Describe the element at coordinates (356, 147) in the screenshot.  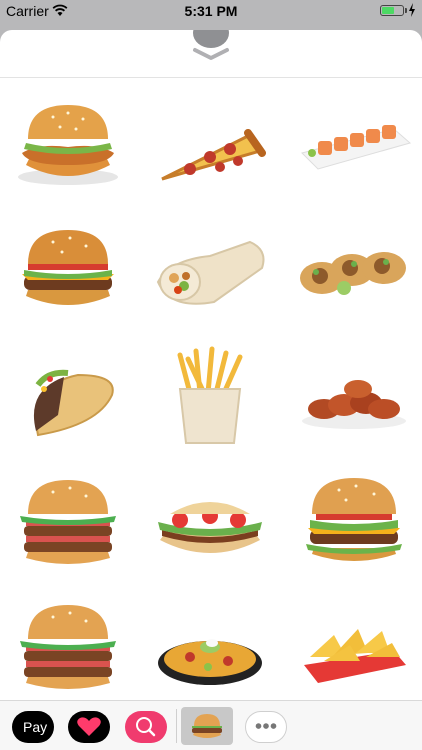
I see `sushi-icon` at that location.